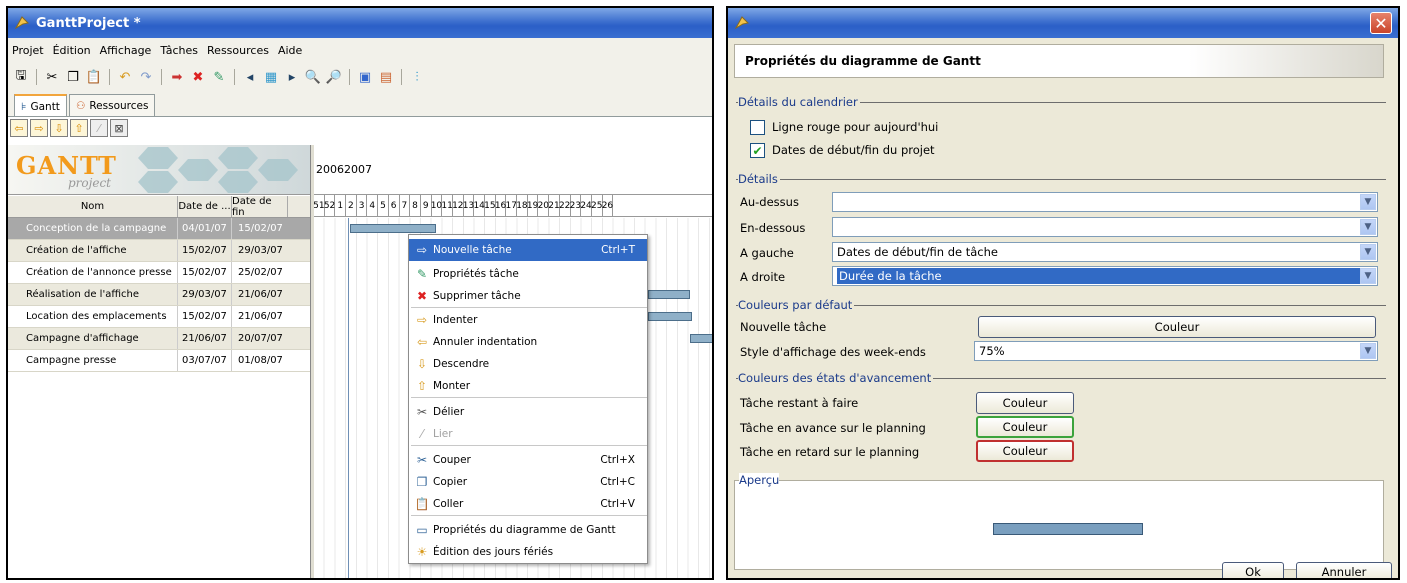 This screenshot has width=1407, height=583. I want to click on tab-ressources: ⚇ Ressources, so click(112, 105).